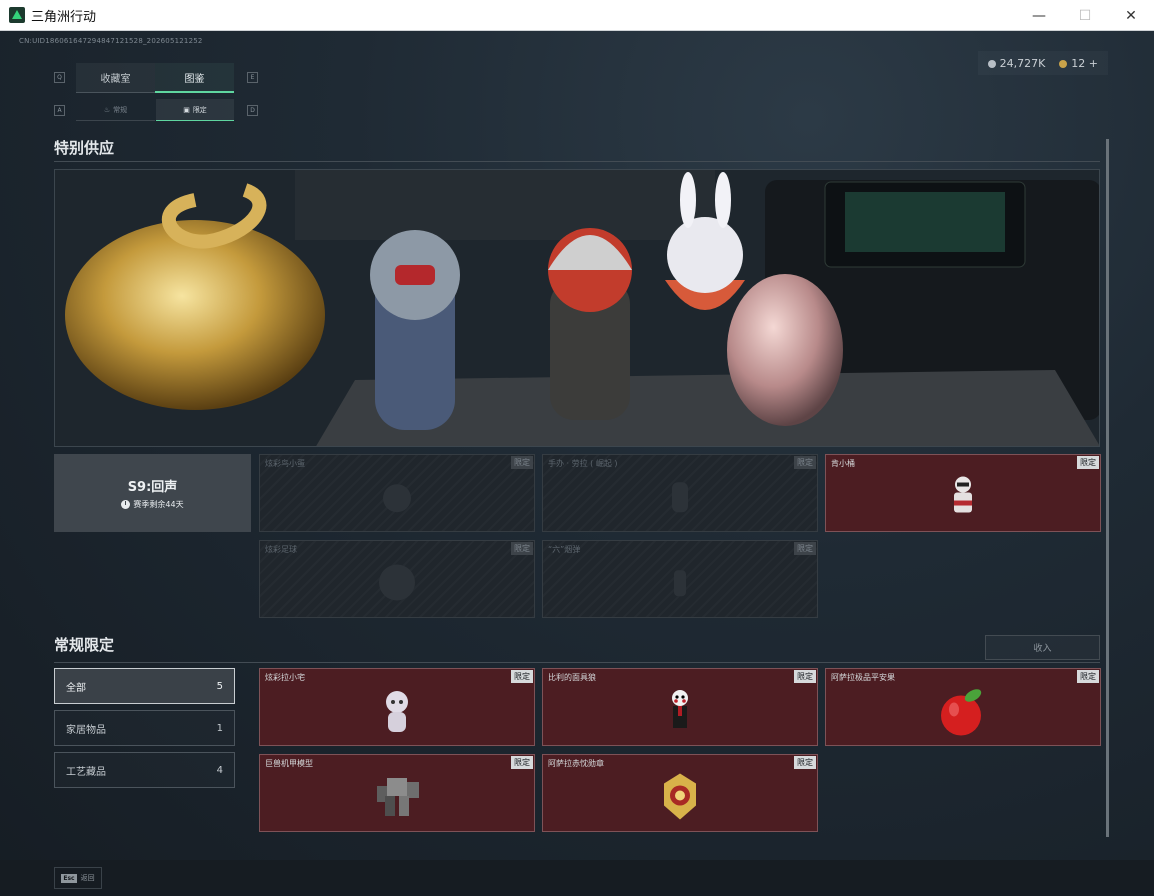 This screenshot has height=896, width=1154. Describe the element at coordinates (59, 110) in the screenshot. I see `key-hint-a: A` at that location.